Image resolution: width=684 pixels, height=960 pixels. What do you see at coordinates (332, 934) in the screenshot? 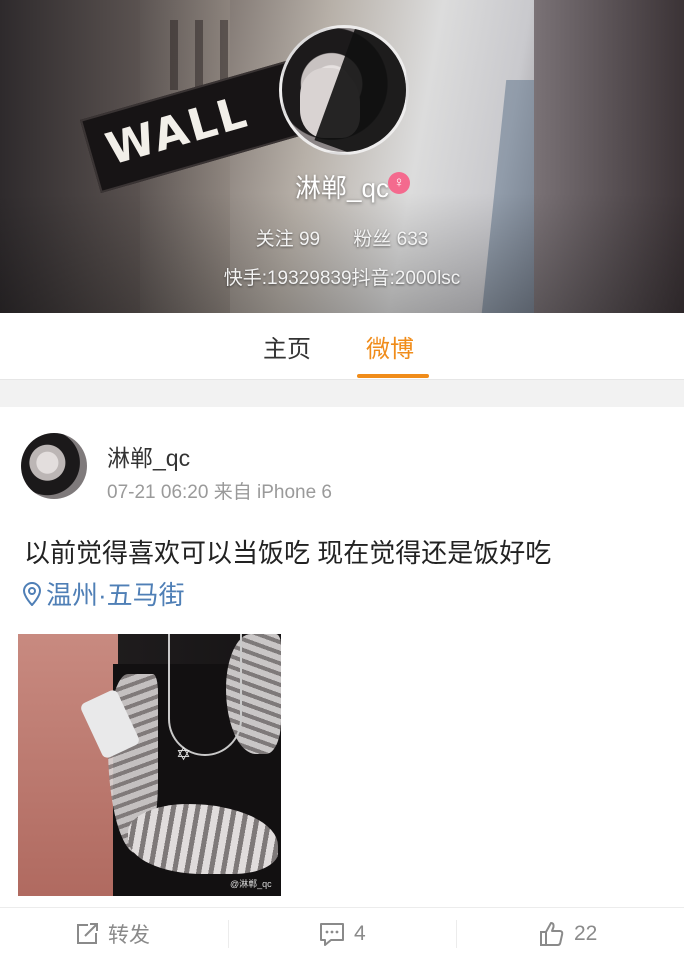
I see `comment-icon` at bounding box center [332, 934].